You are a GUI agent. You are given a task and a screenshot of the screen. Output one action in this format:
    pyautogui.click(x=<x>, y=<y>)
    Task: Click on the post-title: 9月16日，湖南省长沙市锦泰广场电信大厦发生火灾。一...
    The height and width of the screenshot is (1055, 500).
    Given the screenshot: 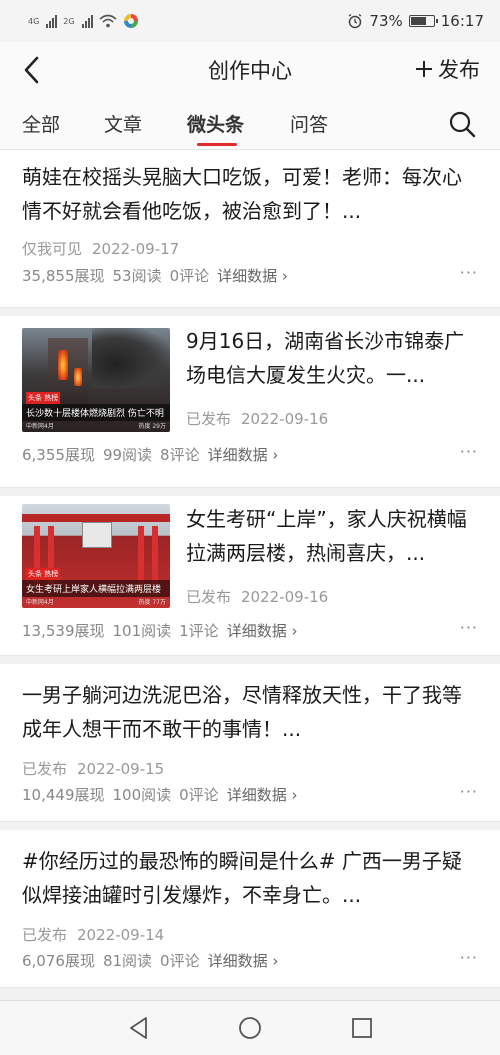 What is the action you would take?
    pyautogui.click(x=333, y=358)
    